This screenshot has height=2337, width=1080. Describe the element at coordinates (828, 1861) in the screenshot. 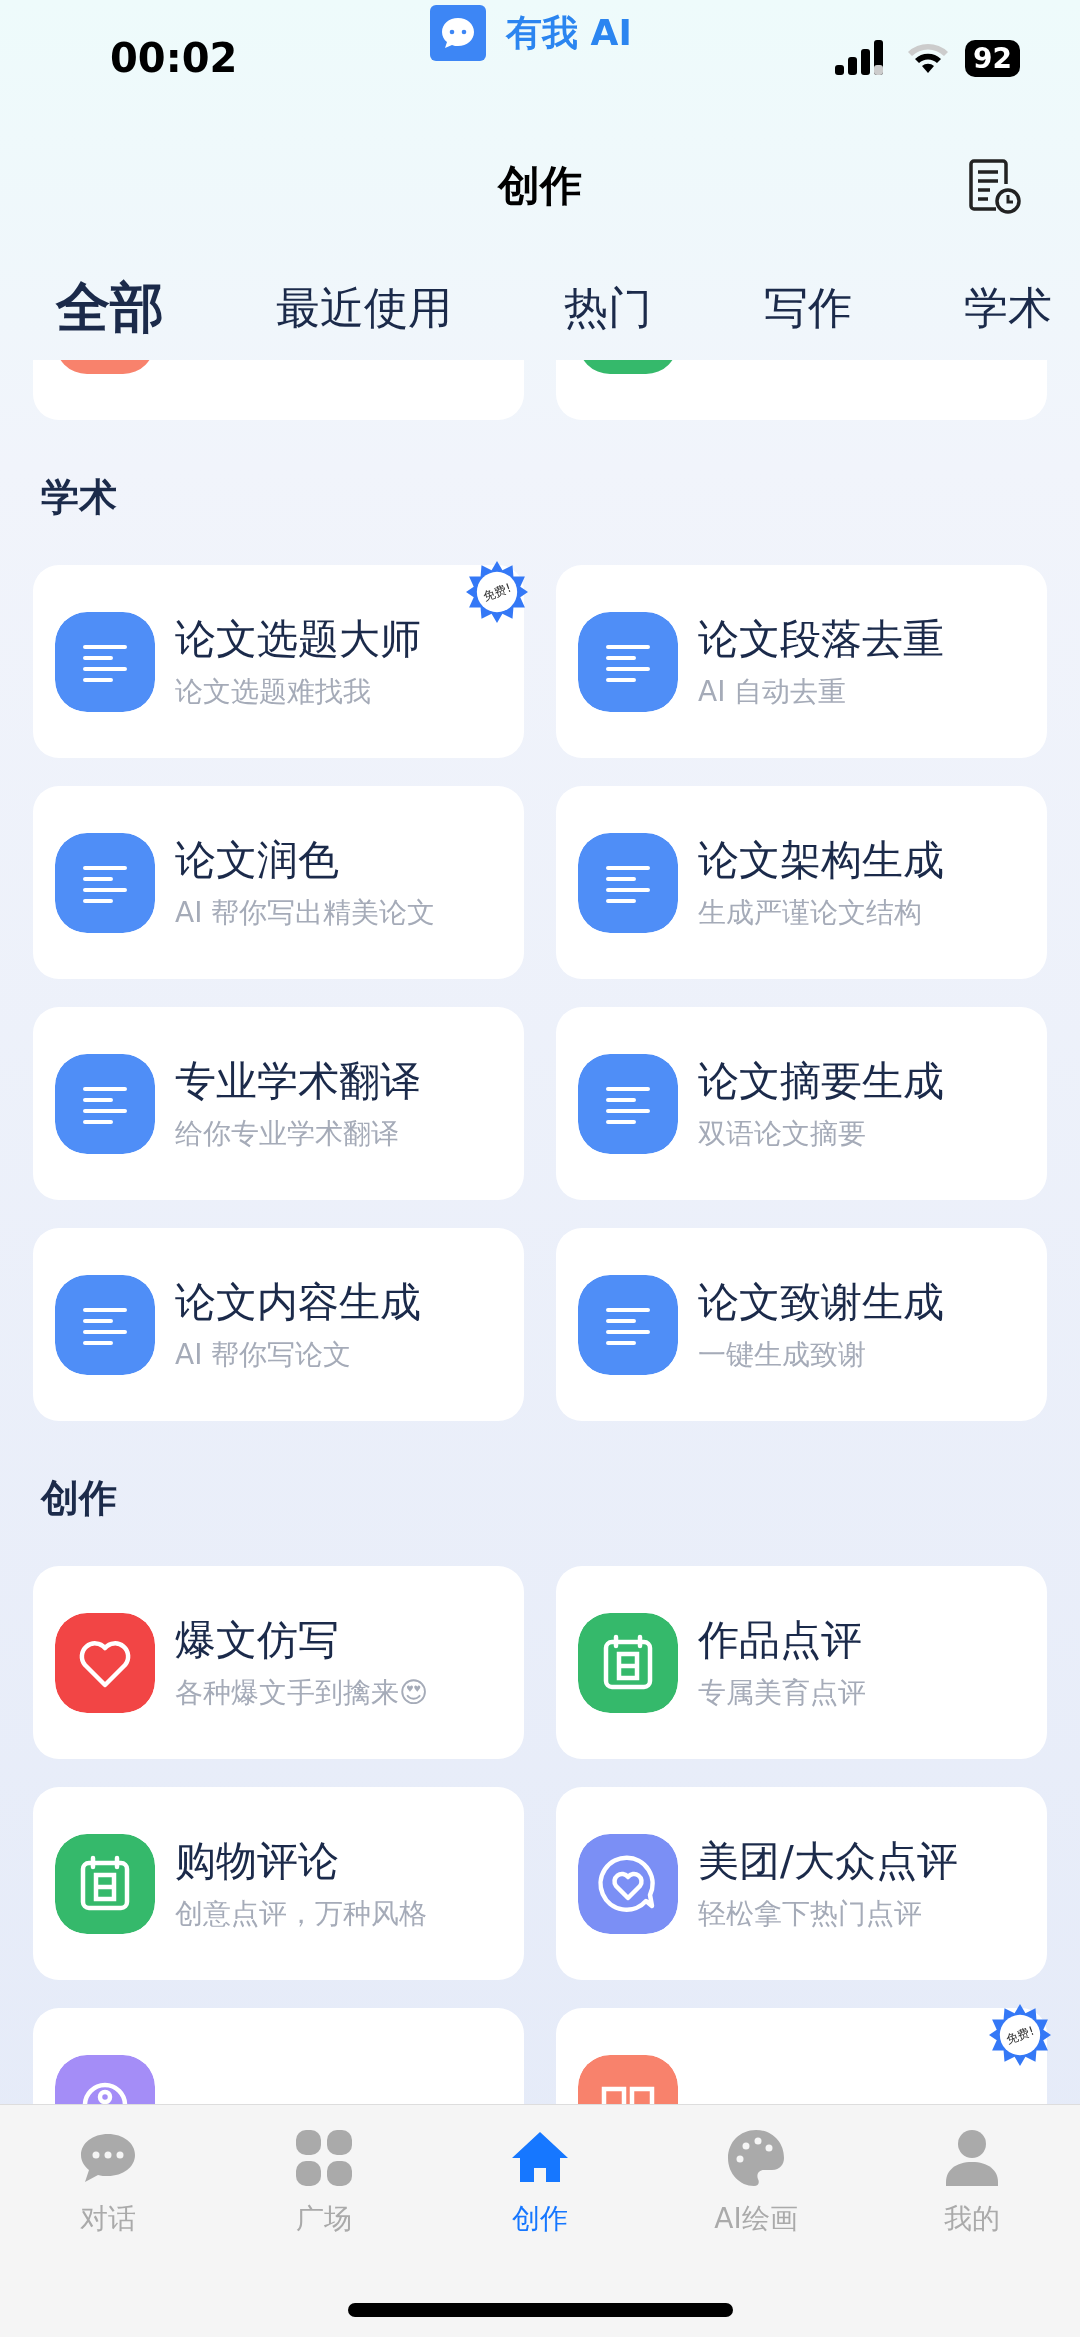

I see `tool-title: 美团/大众点评` at that location.